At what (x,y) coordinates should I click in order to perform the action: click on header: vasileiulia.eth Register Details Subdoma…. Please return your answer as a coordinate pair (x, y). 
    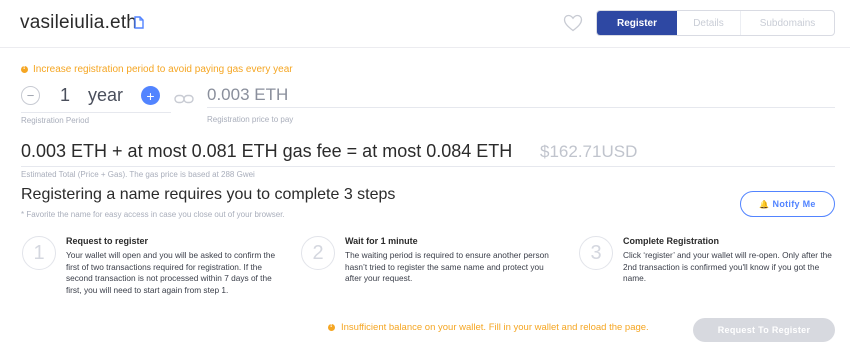
    Looking at the image, I should click on (425, 24).